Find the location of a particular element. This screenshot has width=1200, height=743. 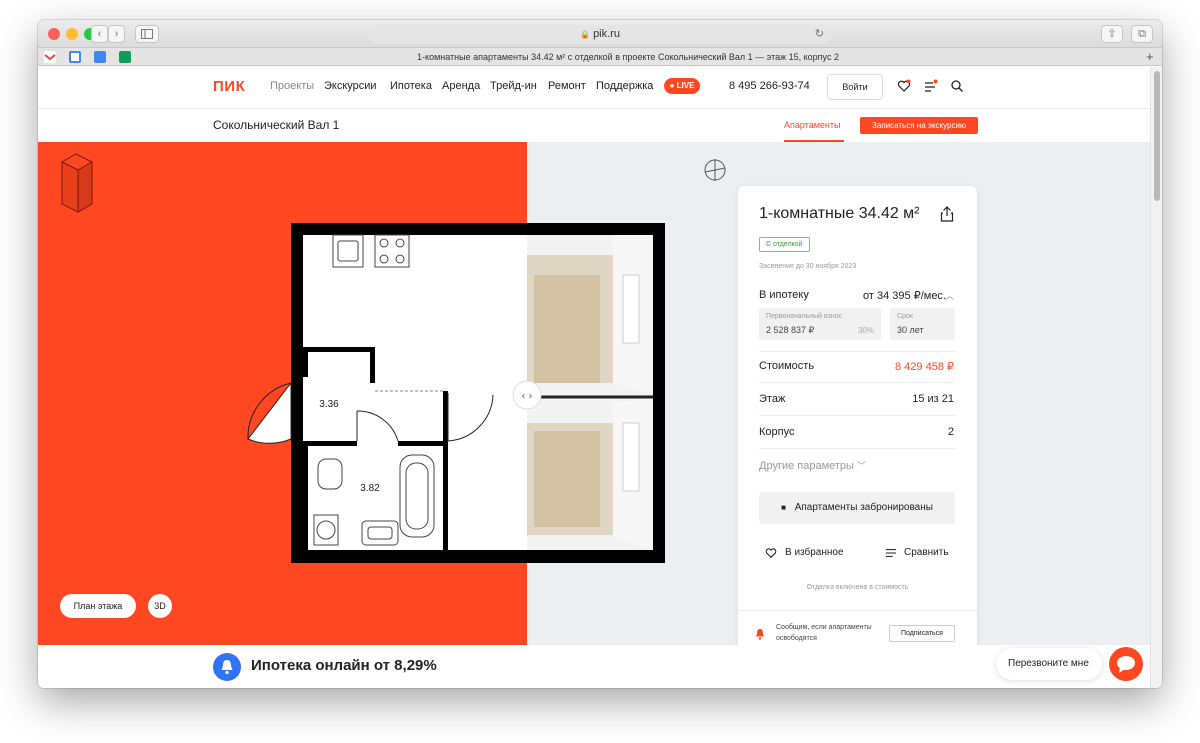

address-bar: 🔒 pik.ru ↻ is located at coordinates (600, 34).